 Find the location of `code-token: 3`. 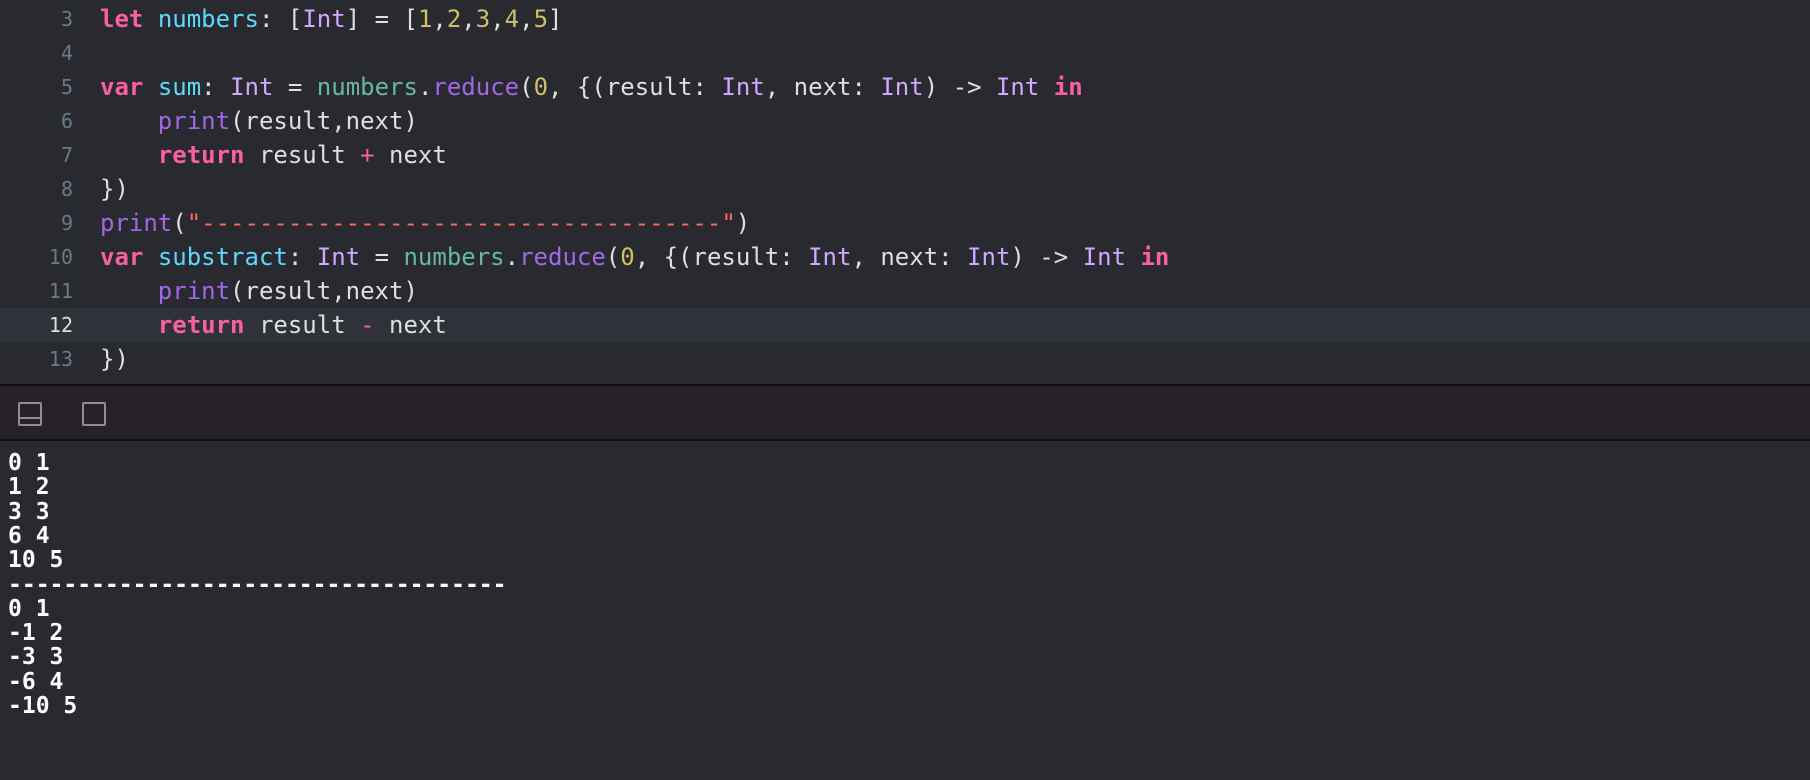

code-token: 3 is located at coordinates (483, 19).